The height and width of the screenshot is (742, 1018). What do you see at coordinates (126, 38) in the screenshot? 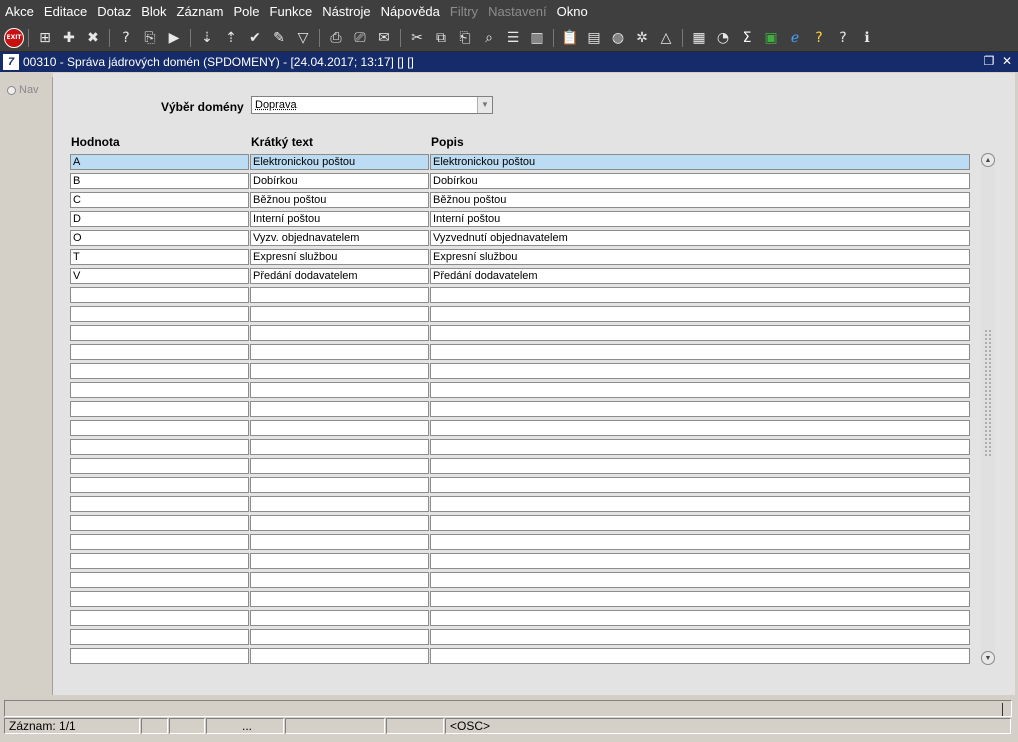
I see `query-icon: ?` at bounding box center [126, 38].